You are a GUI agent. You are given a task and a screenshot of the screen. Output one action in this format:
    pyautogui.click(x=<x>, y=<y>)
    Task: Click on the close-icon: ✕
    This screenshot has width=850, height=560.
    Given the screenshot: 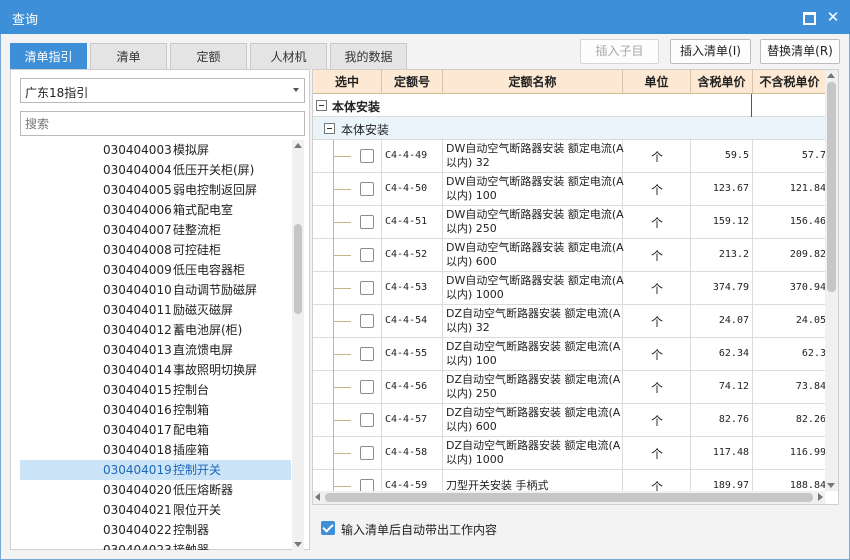 What is the action you would take?
    pyautogui.click(x=833, y=17)
    